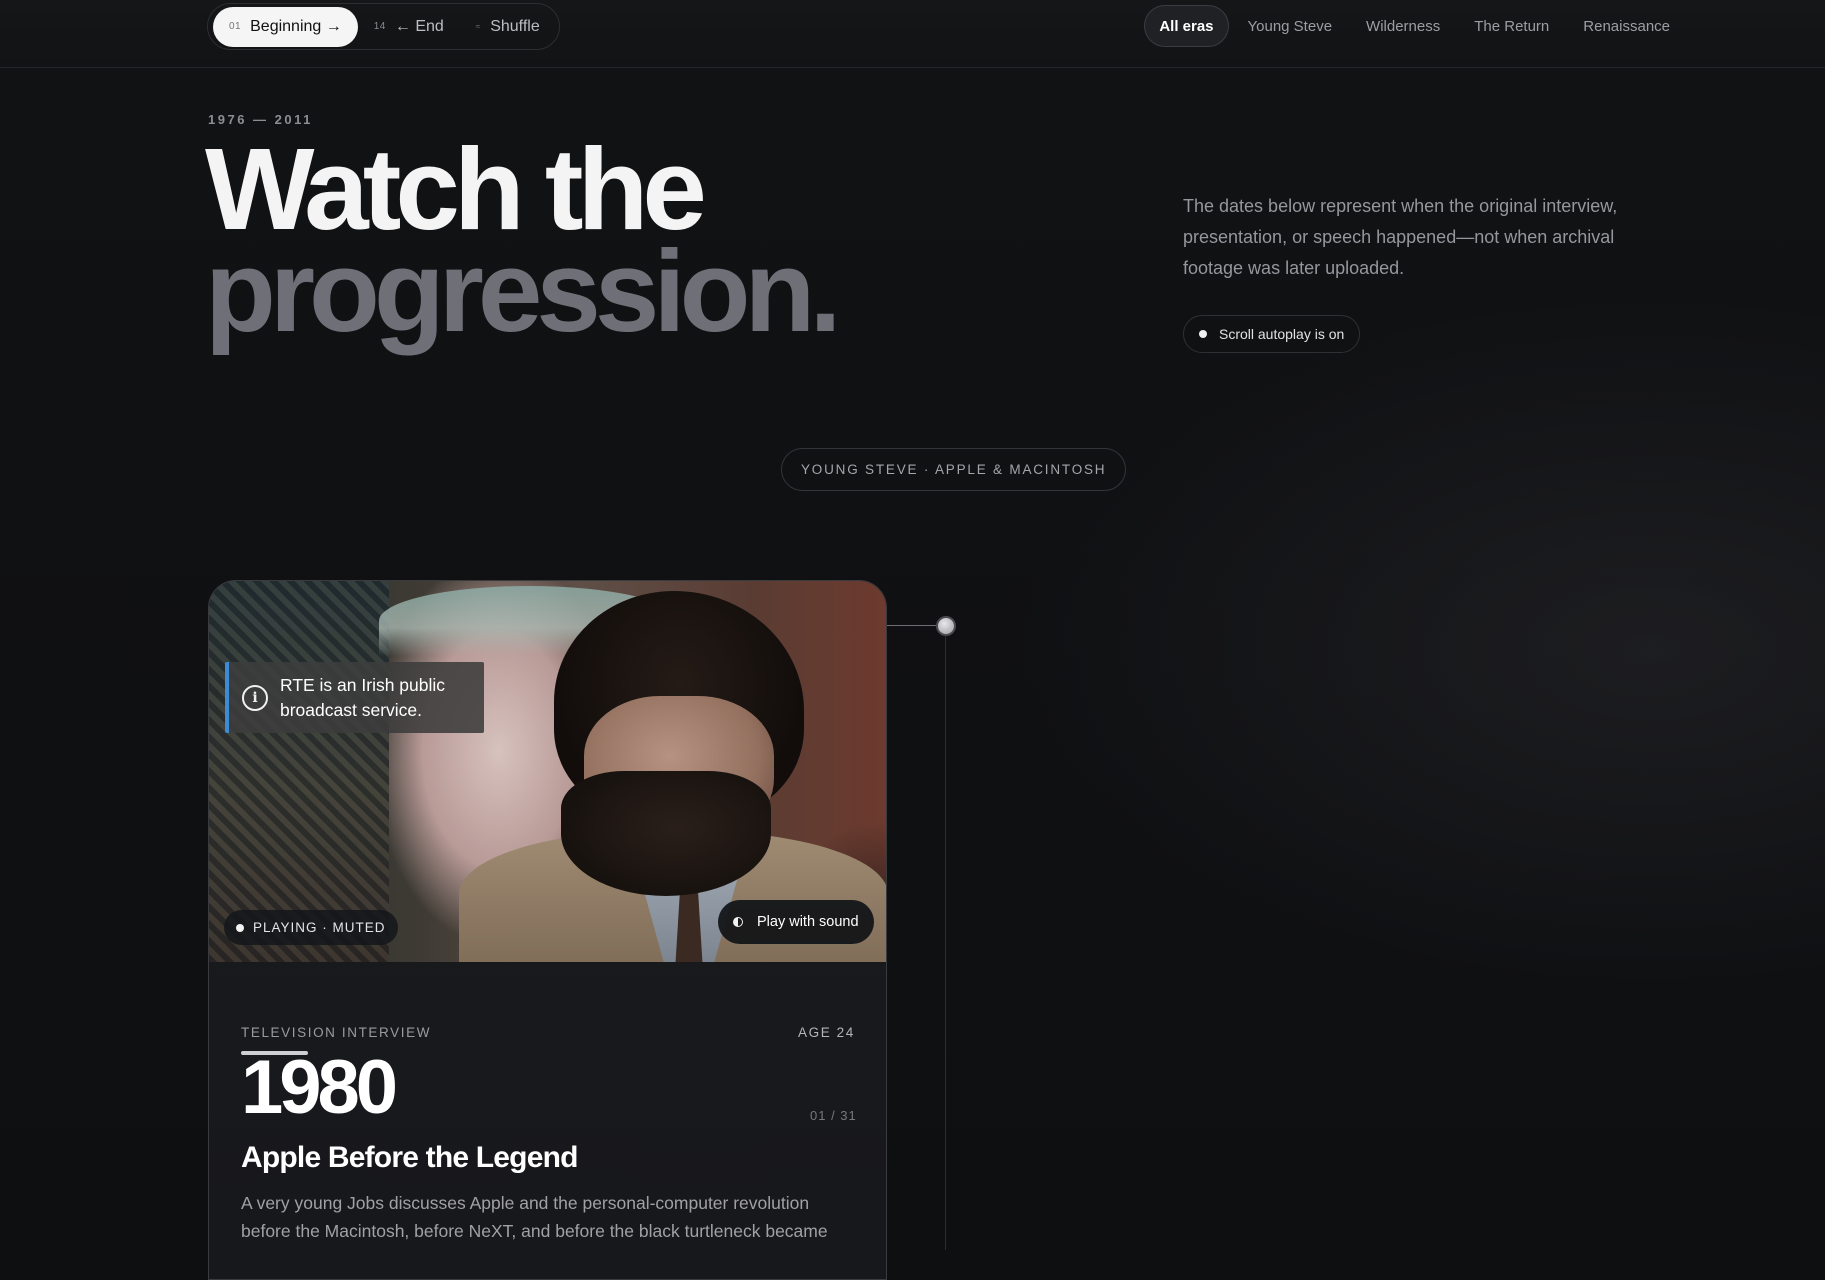  Describe the element at coordinates (240, 927) in the screenshot. I see `status-dot` at that location.